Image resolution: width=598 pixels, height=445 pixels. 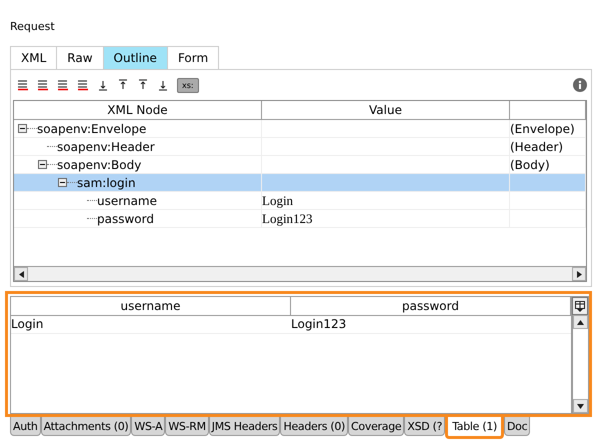 I want to click on node-name: sam:login, so click(x=106, y=183).